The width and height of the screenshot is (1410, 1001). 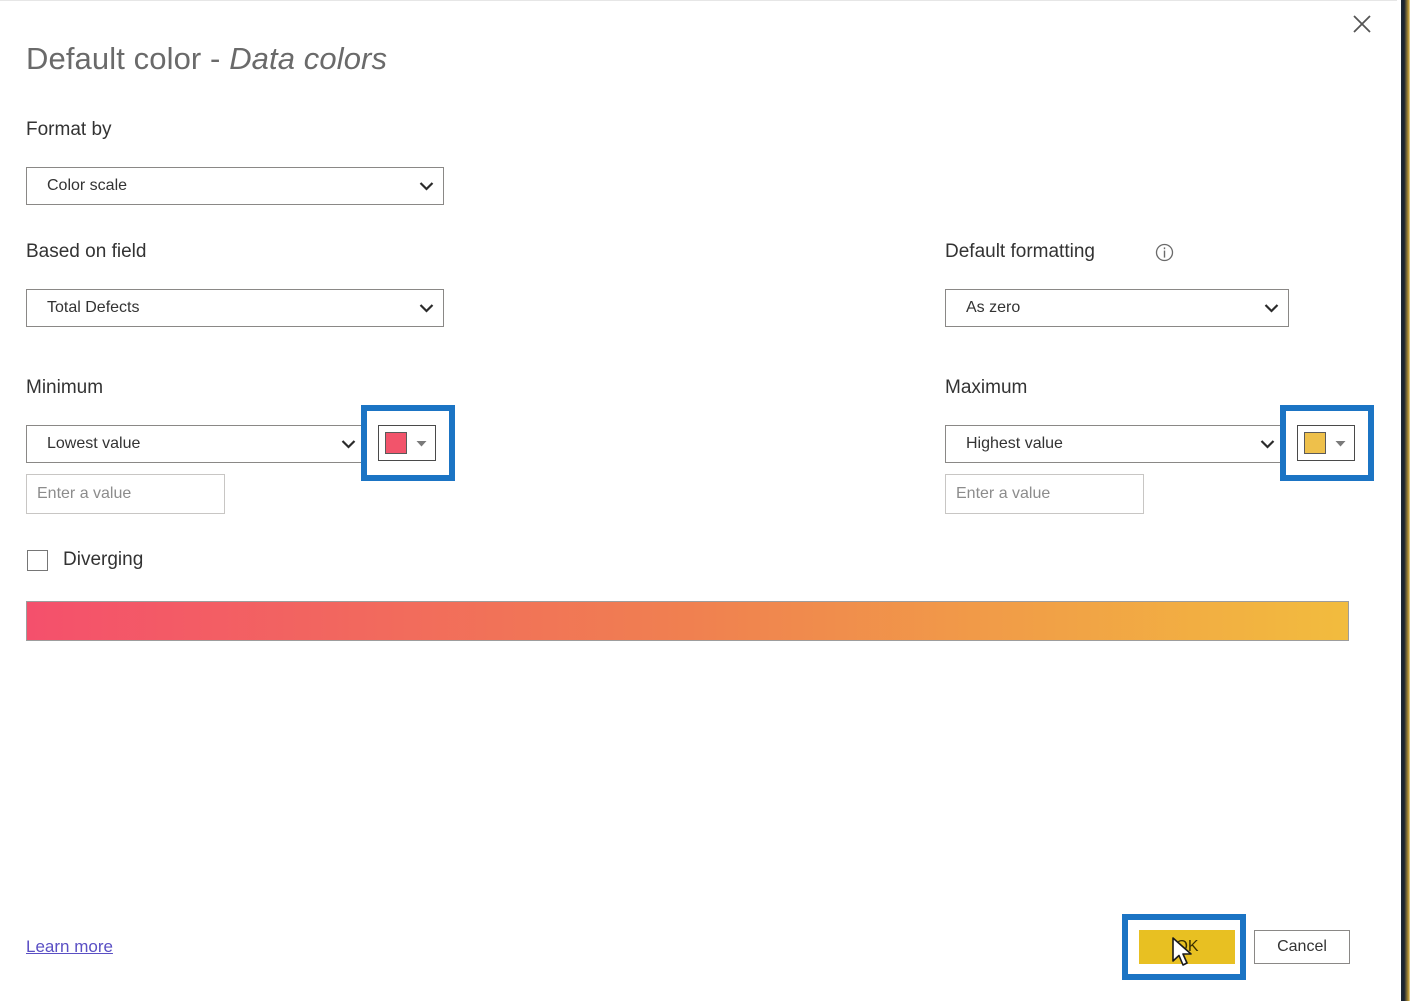 I want to click on maximum-mode-select: Highest value, so click(x=1115, y=444).